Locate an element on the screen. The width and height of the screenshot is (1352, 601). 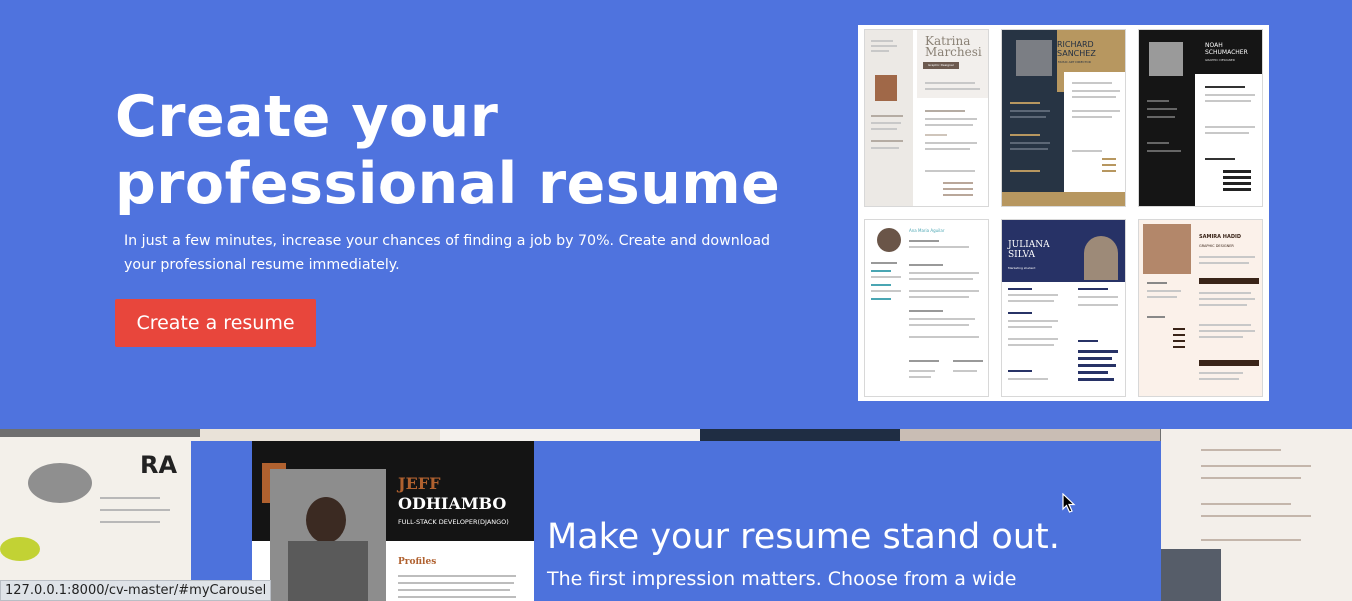
template-card-noah: NOAH SCHUMACHER GRAPHIC DESIGNER is located at coordinates (1200, 118).